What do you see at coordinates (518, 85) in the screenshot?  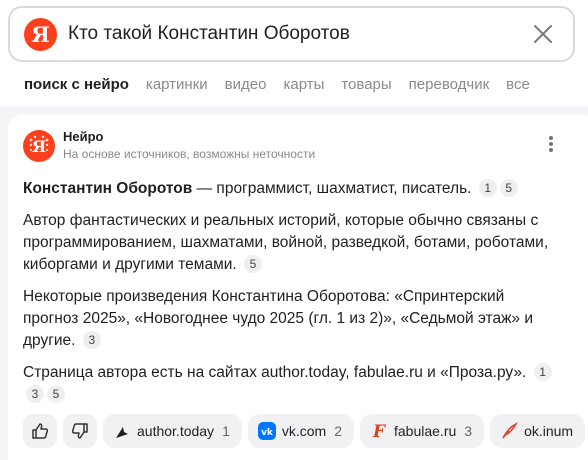 I see `tab-all: все` at bounding box center [518, 85].